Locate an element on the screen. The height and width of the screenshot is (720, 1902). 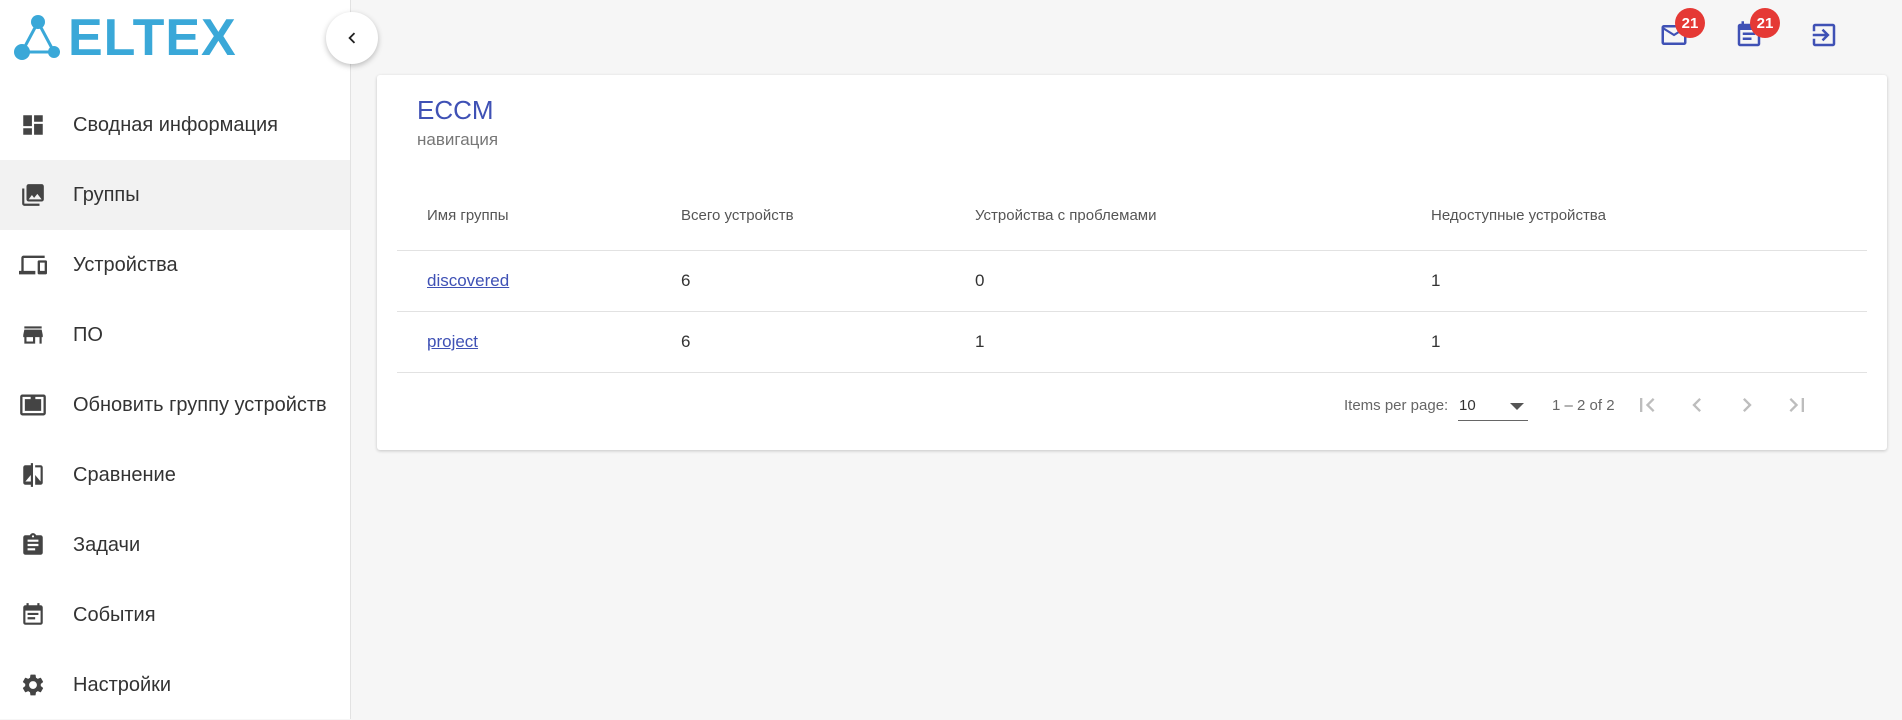
sidebar-item-summary: Сводная информация is located at coordinates (175, 125).